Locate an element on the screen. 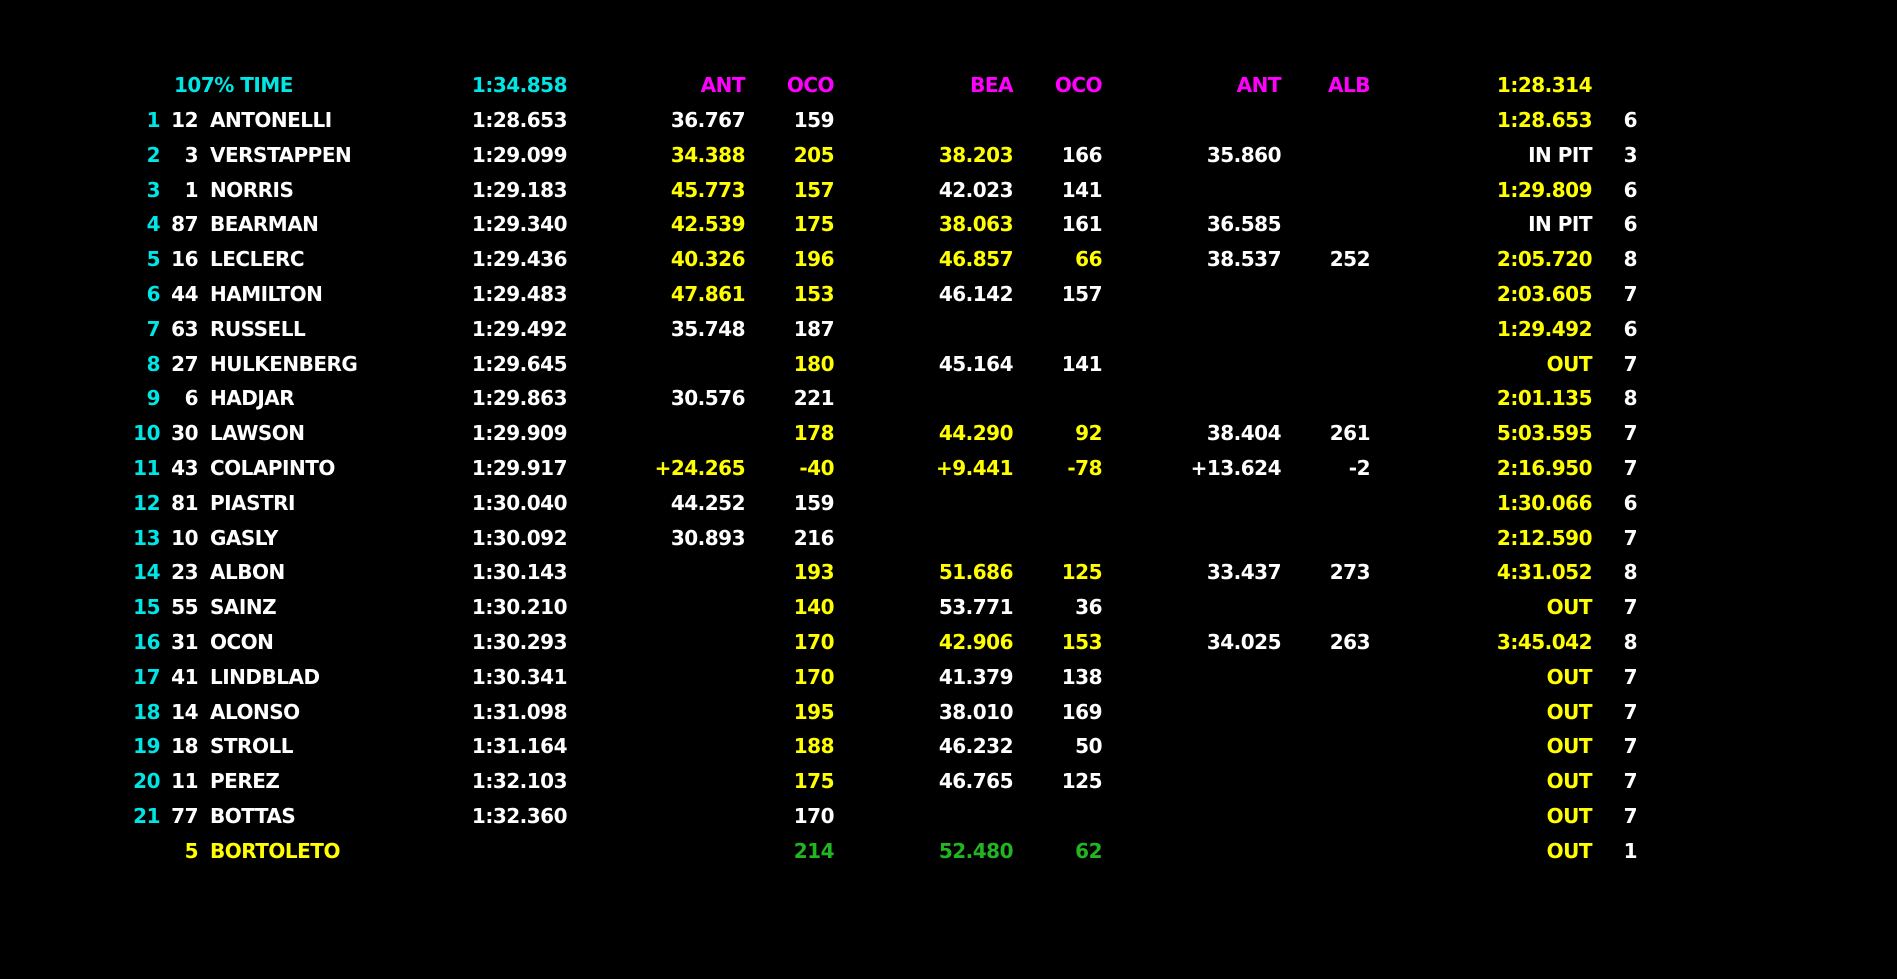  sector1-time: 40.326 is located at coordinates (708, 259).